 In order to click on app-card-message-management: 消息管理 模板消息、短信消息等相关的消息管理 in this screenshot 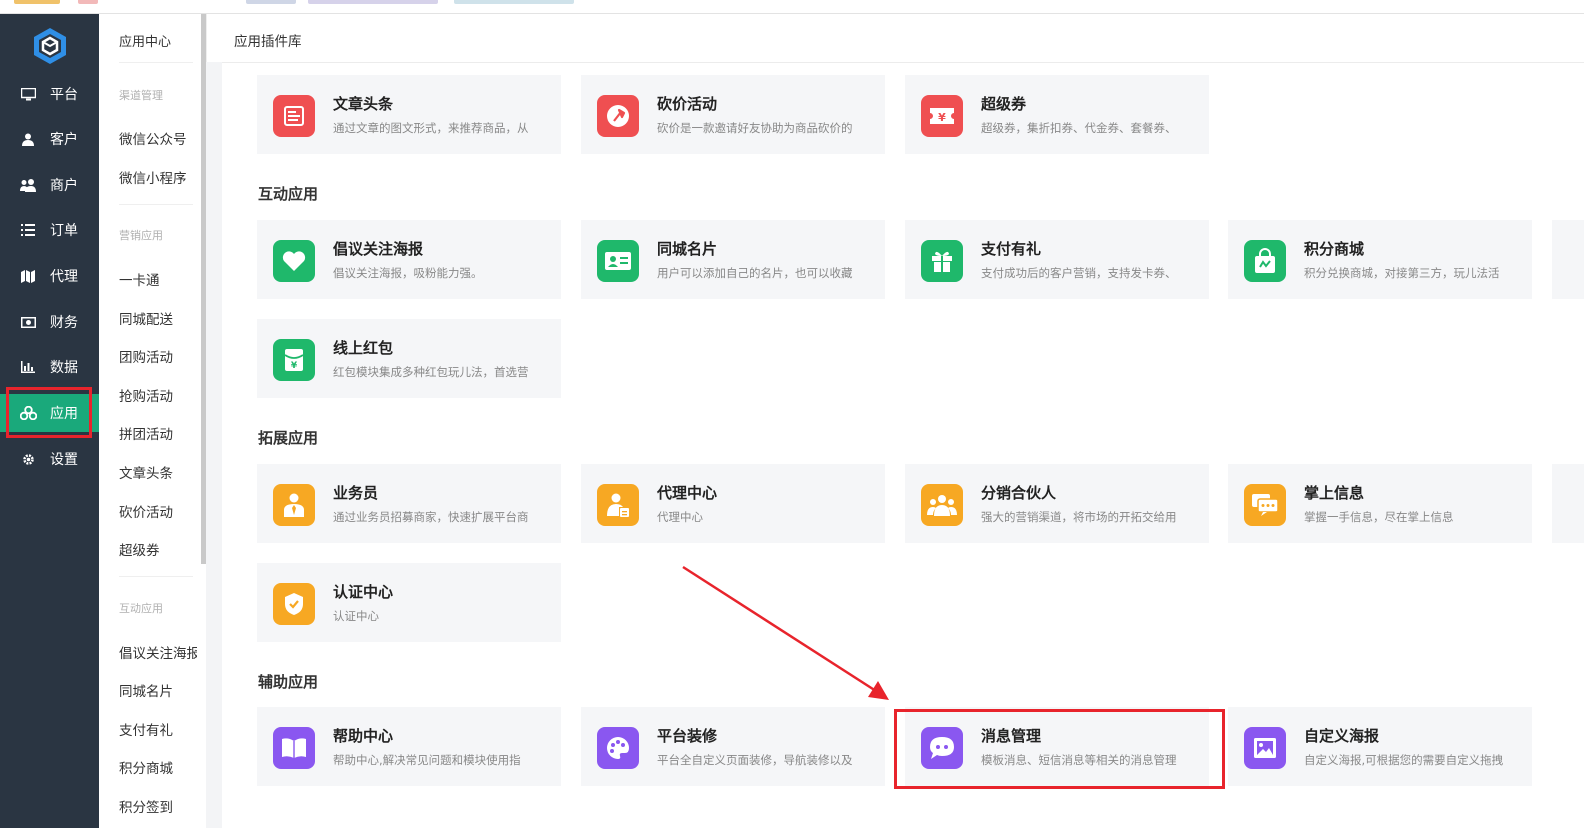, I will do `click(1057, 746)`.